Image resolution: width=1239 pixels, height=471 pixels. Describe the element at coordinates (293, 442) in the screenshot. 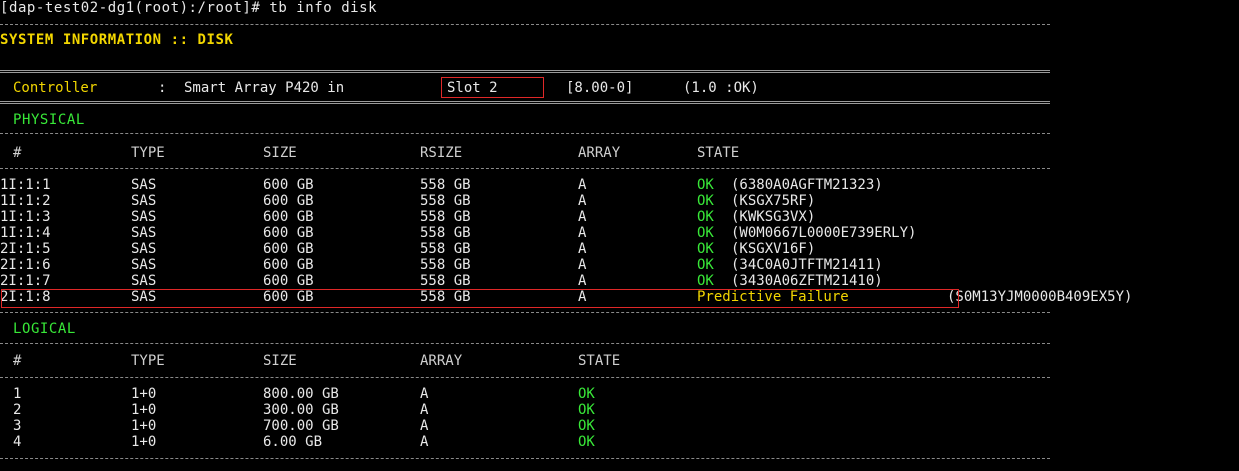

I see `volume-size: 6.00 GB` at that location.